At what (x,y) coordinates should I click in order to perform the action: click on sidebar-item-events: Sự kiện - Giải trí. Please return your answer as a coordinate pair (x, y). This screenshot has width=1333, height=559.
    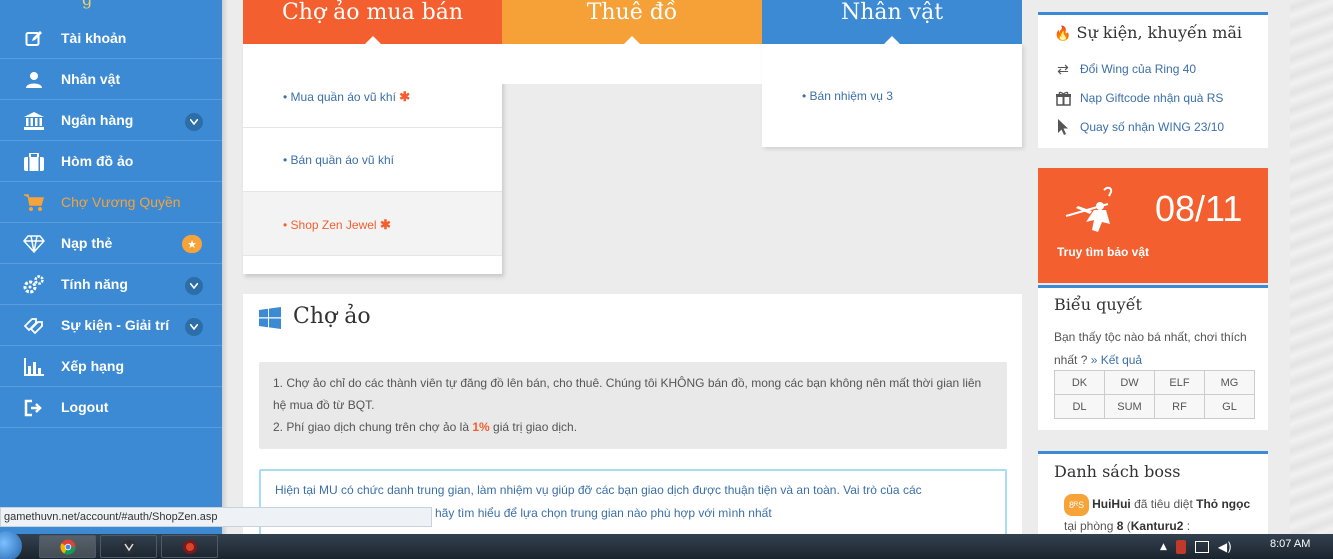
    Looking at the image, I should click on (111, 326).